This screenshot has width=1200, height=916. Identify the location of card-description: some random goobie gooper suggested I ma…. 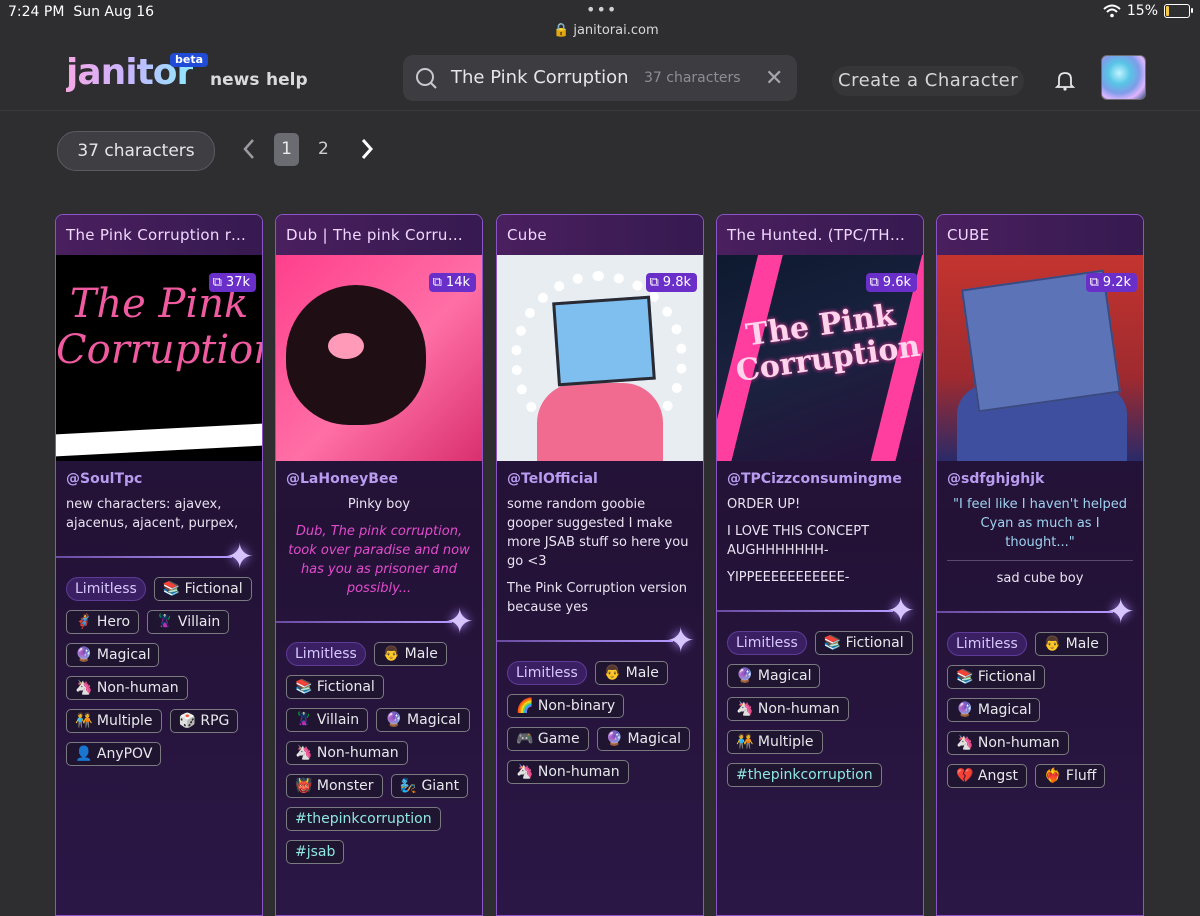
(598, 556).